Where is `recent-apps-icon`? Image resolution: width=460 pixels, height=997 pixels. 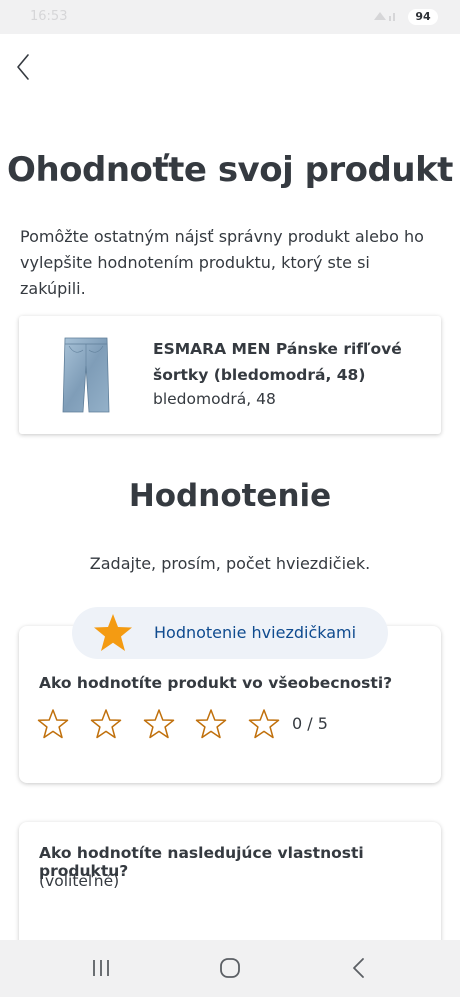 recent-apps-icon is located at coordinates (101, 968).